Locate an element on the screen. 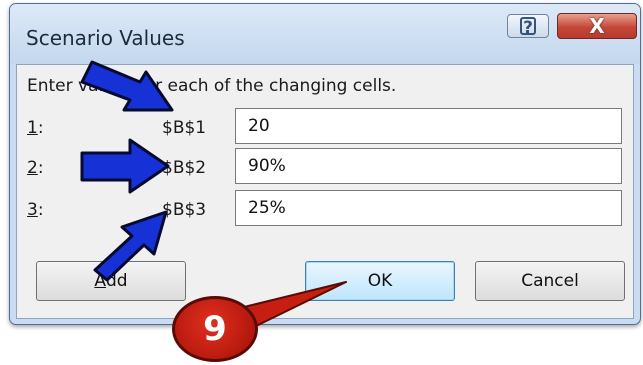  help-button: ? is located at coordinates (528, 26).